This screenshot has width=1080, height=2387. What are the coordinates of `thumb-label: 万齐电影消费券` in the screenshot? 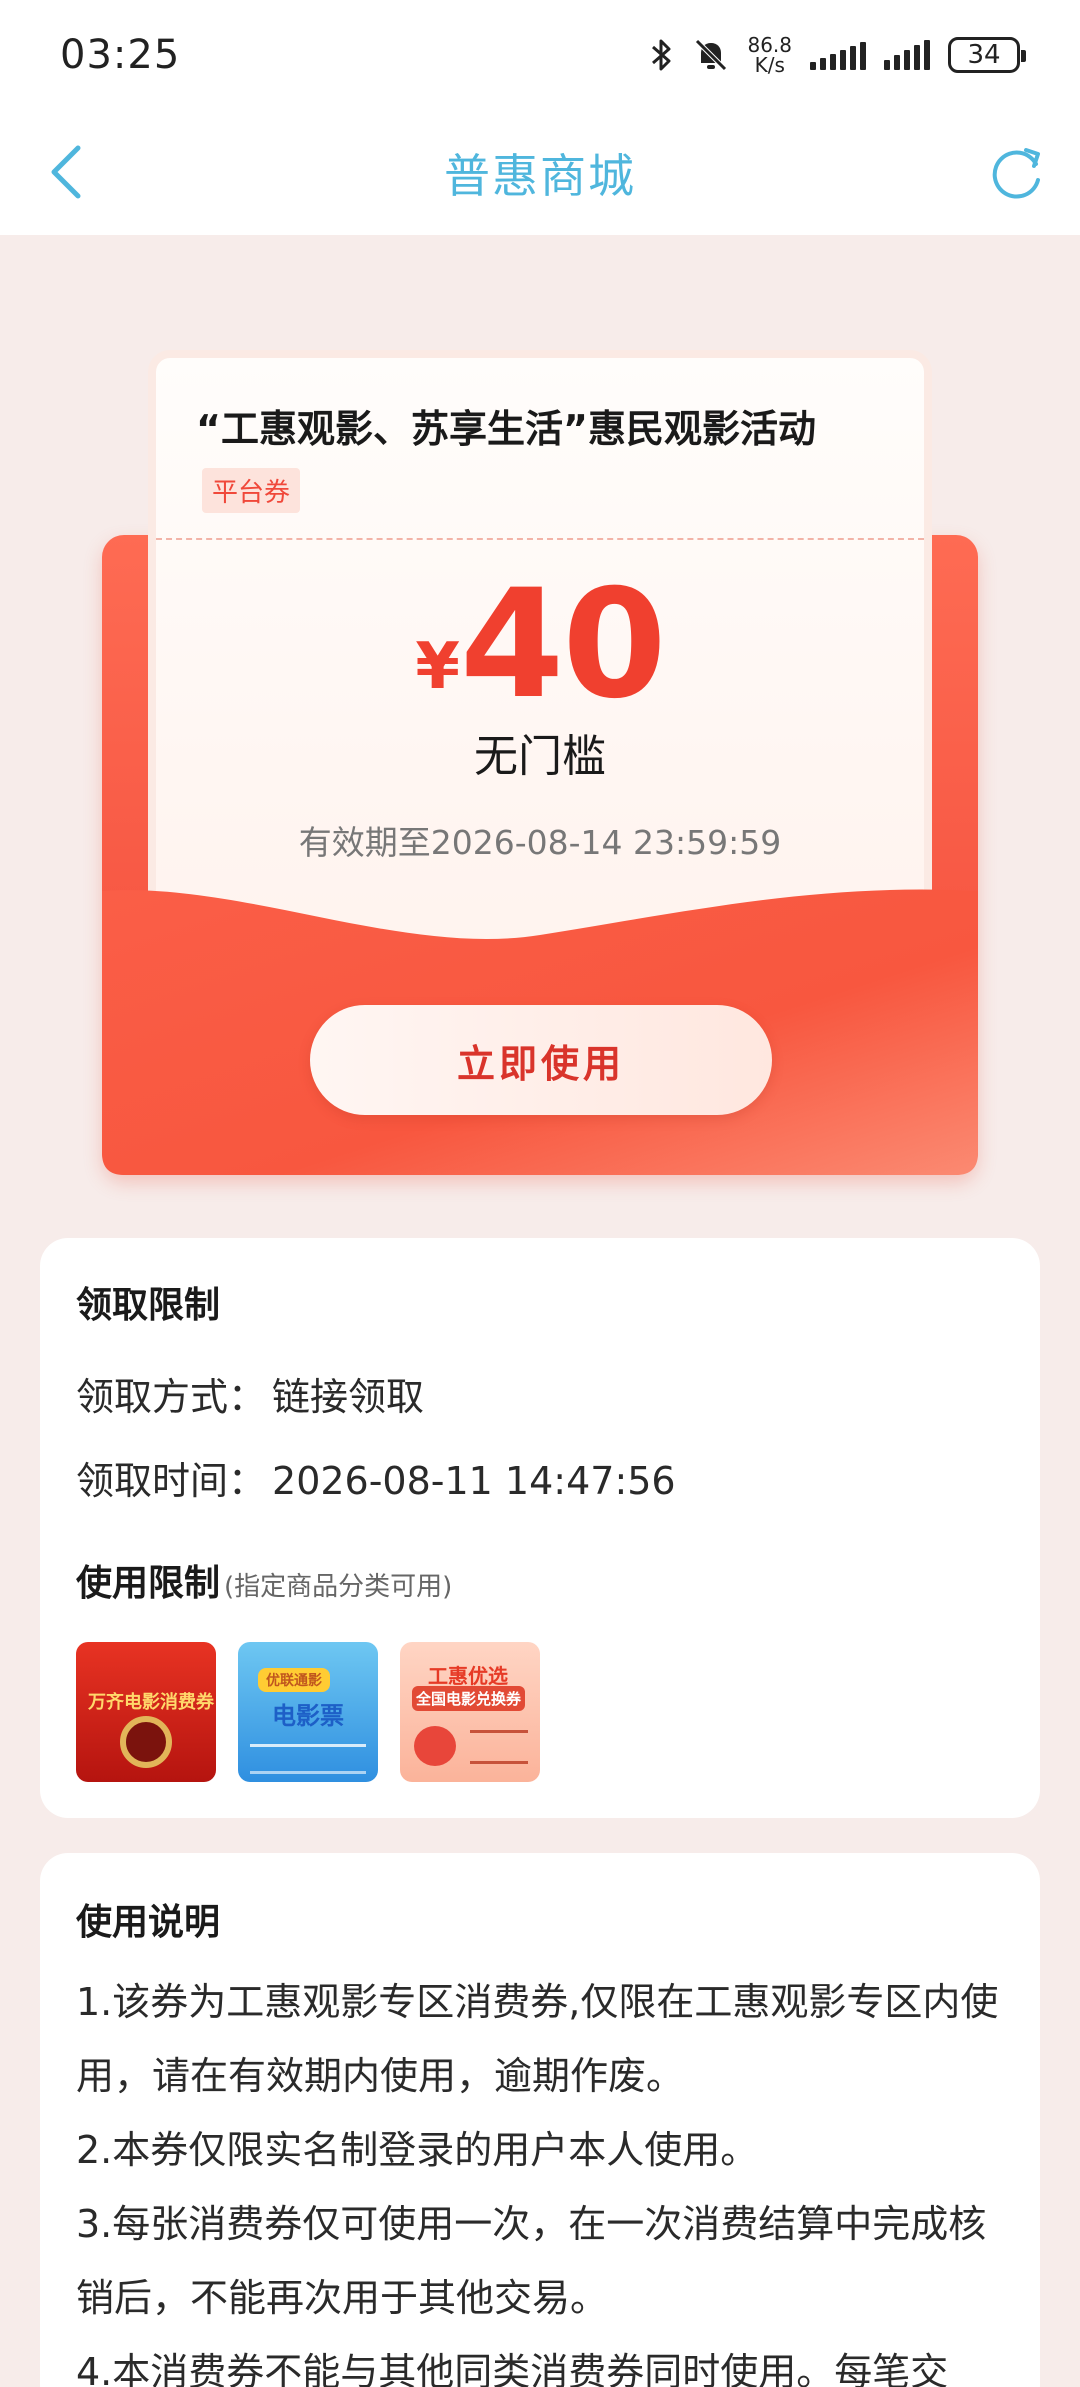 It's located at (151, 1702).